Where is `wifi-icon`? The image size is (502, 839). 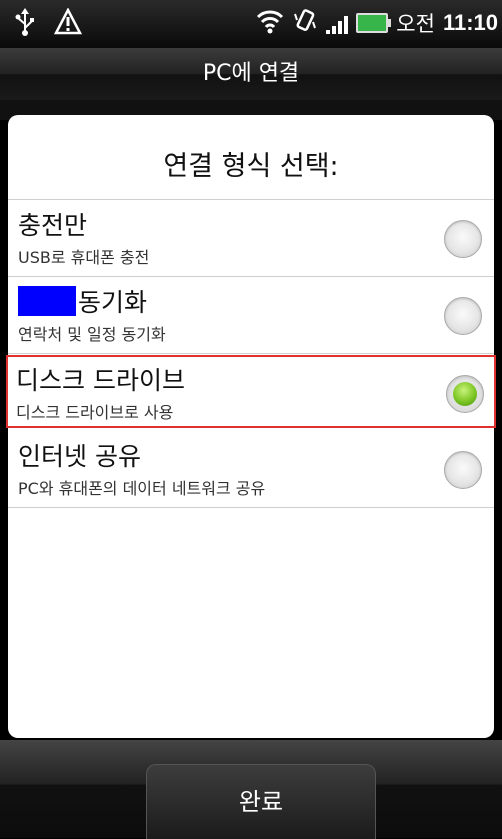
wifi-icon is located at coordinates (270, 23).